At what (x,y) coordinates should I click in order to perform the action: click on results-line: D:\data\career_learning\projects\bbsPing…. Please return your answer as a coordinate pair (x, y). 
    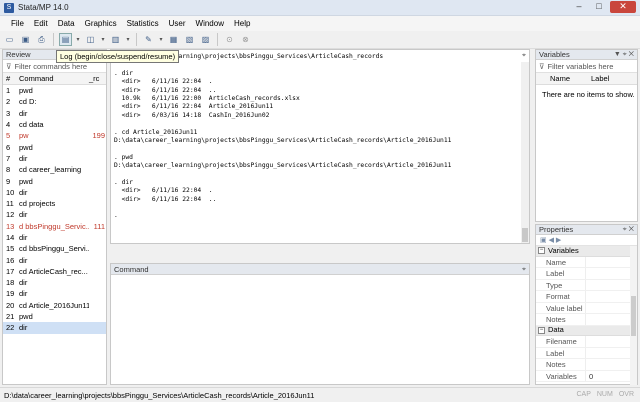
    Looking at the image, I should click on (283, 140).